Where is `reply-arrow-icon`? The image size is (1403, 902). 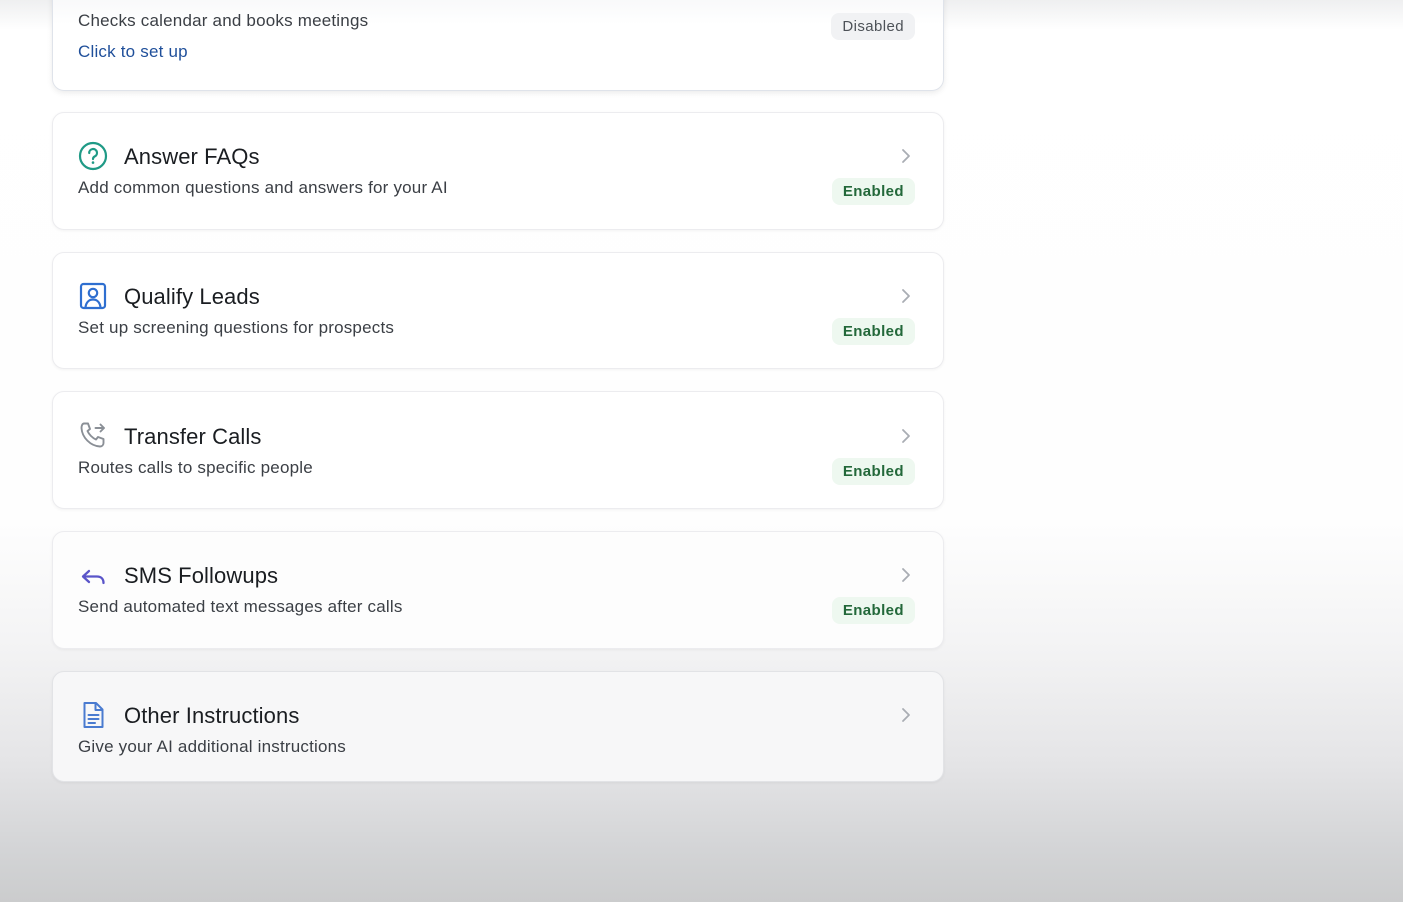
reply-arrow-icon is located at coordinates (93, 577).